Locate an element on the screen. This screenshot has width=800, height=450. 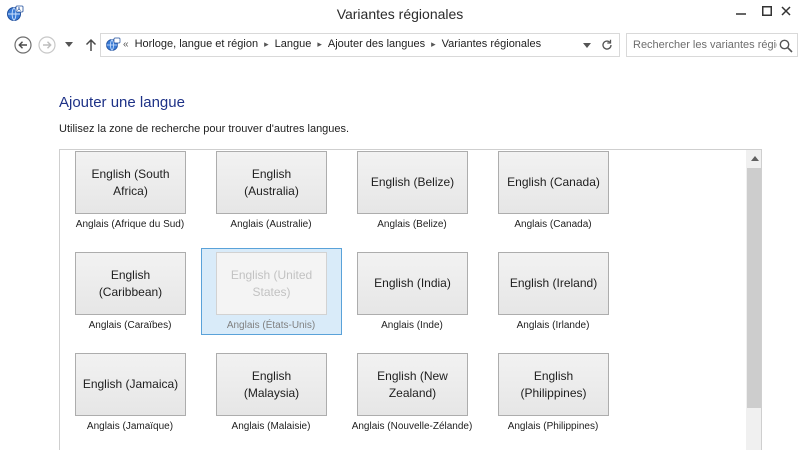
minimize-icon is located at coordinates (740, 14).